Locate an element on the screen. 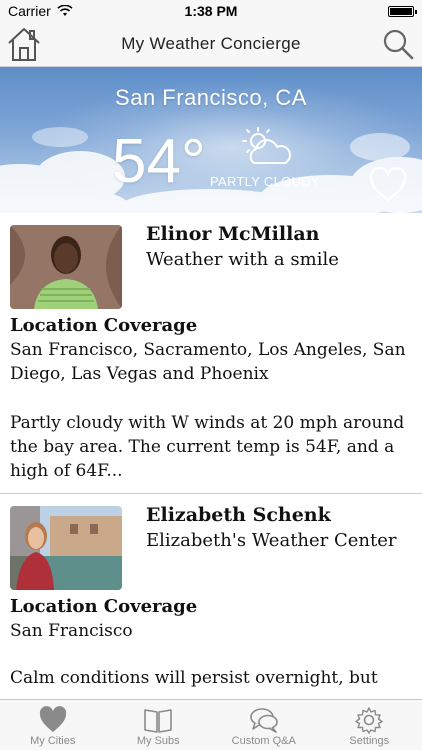 This screenshot has width=422, height=750. condition-text: PARTLY CLOUDY is located at coordinates (265, 181).